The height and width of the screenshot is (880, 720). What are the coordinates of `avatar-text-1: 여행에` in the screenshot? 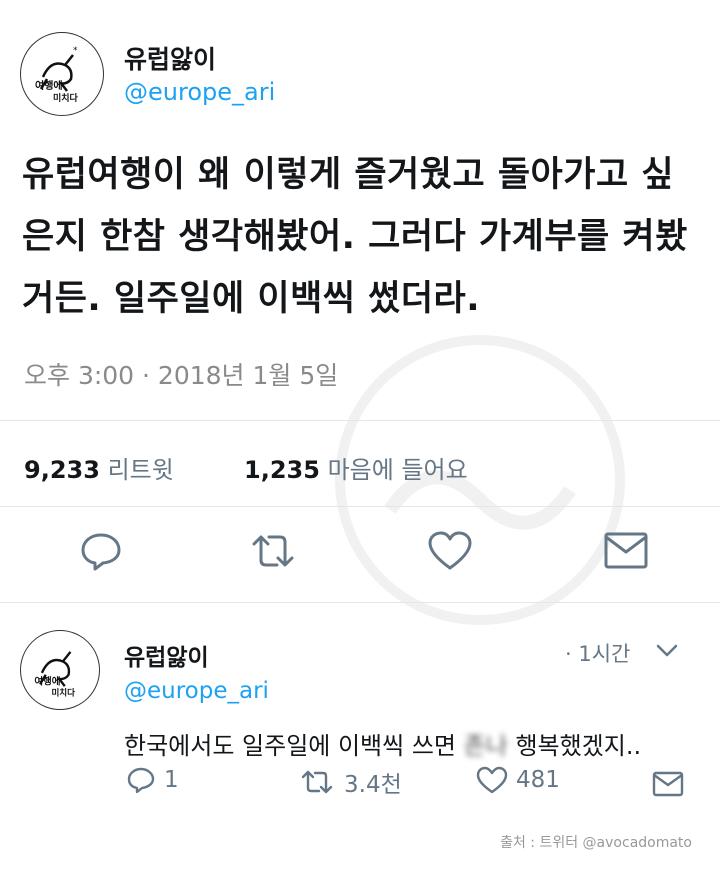 It's located at (49, 85).